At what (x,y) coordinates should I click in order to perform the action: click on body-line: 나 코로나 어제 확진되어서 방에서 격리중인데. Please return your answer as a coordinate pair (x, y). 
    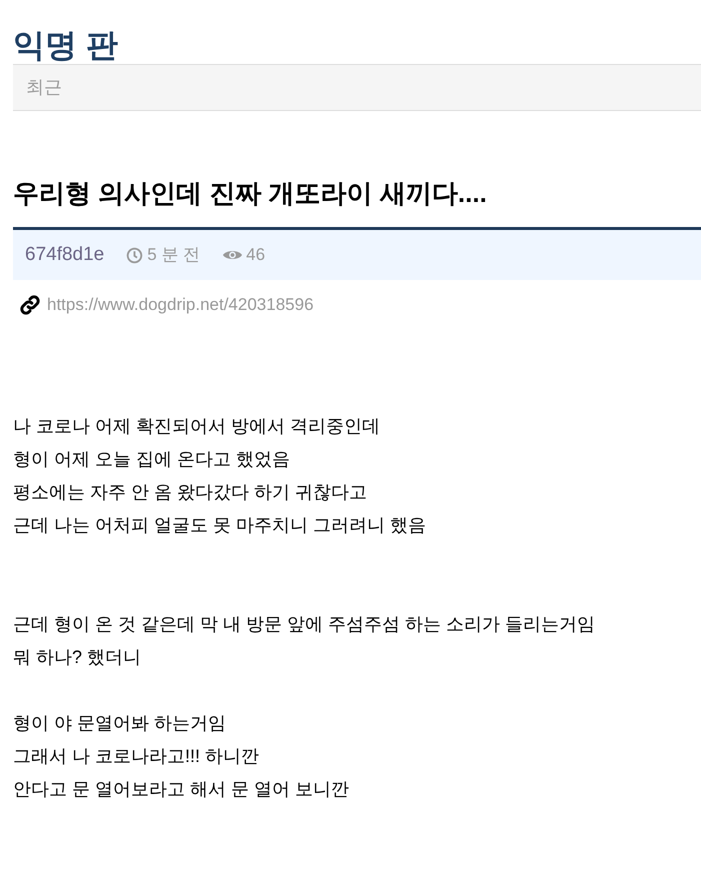
    Looking at the image, I should click on (196, 426).